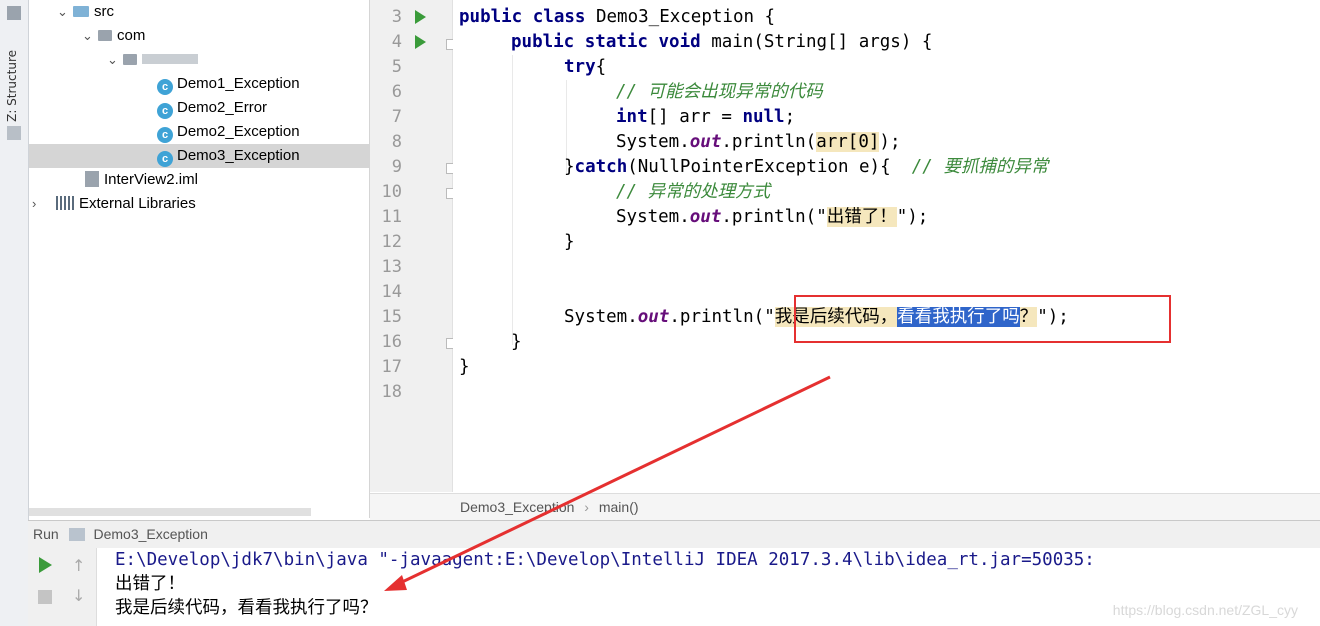 This screenshot has width=1320, height=626. What do you see at coordinates (78, 595) in the screenshot?
I see `down-arrow-icon: ↓` at bounding box center [78, 595].